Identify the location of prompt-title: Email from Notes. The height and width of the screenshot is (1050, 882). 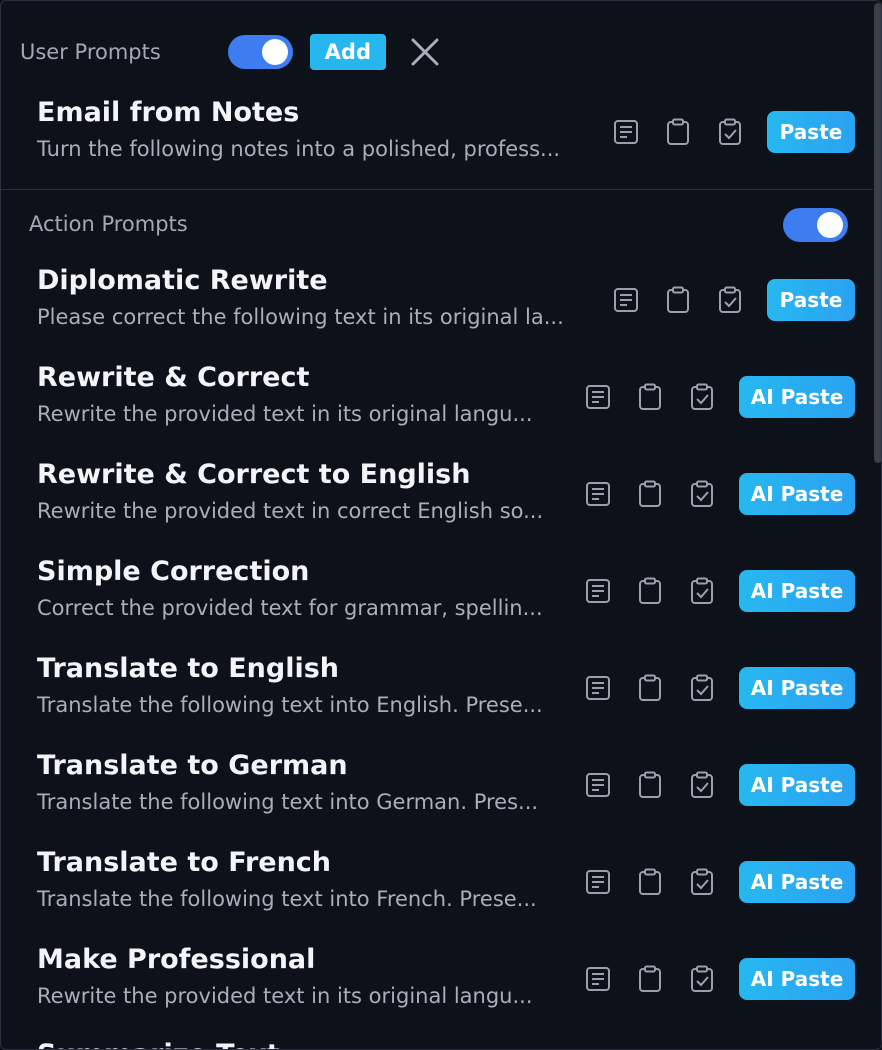
(168, 112).